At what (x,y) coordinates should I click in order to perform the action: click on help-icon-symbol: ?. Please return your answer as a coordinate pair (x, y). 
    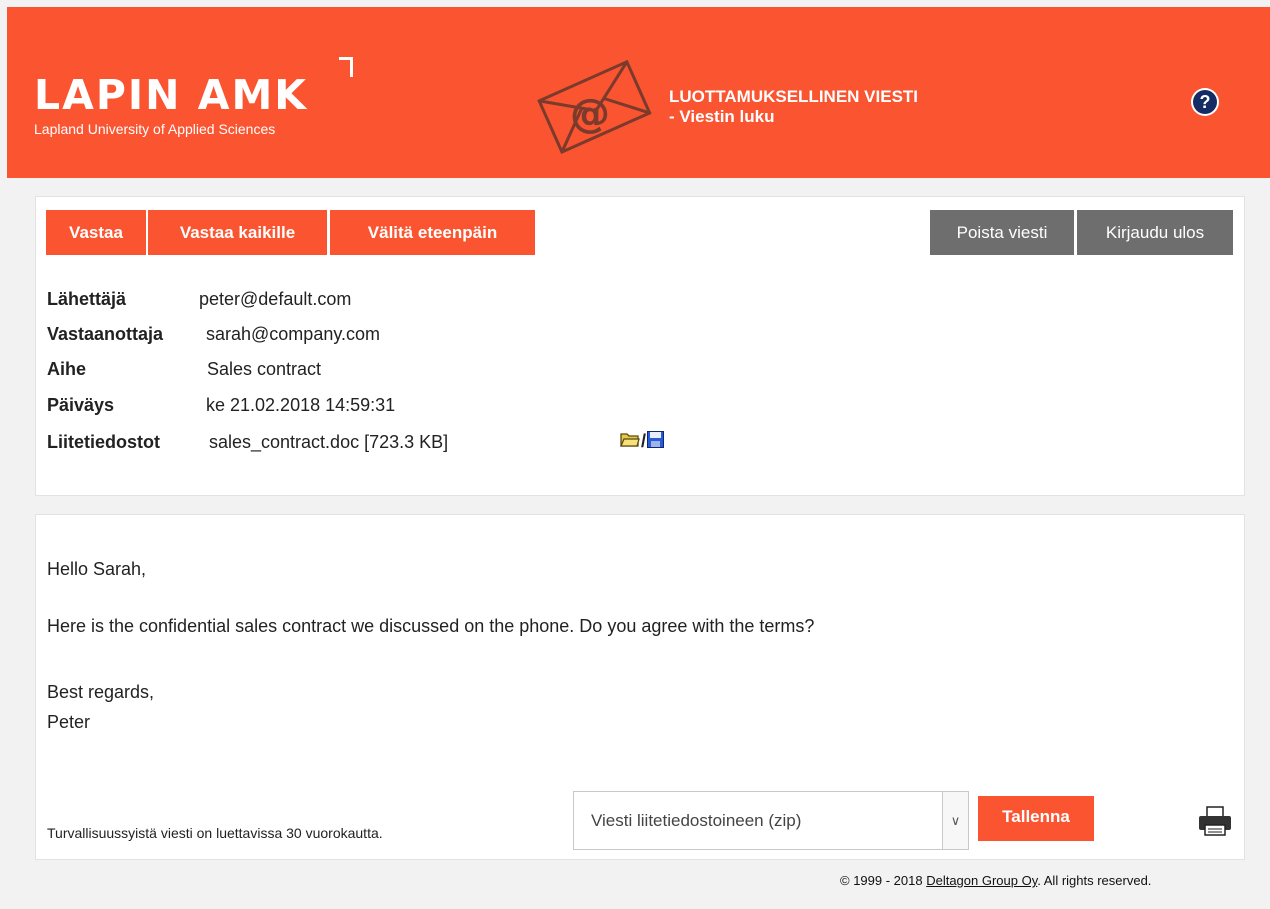
    Looking at the image, I should click on (1205, 102).